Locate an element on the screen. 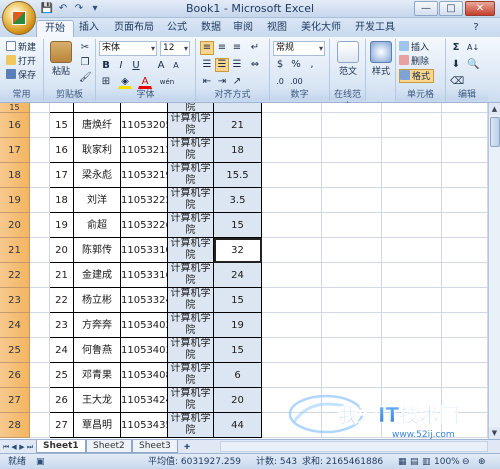  zoom-level: 100% is located at coordinates (447, 462).